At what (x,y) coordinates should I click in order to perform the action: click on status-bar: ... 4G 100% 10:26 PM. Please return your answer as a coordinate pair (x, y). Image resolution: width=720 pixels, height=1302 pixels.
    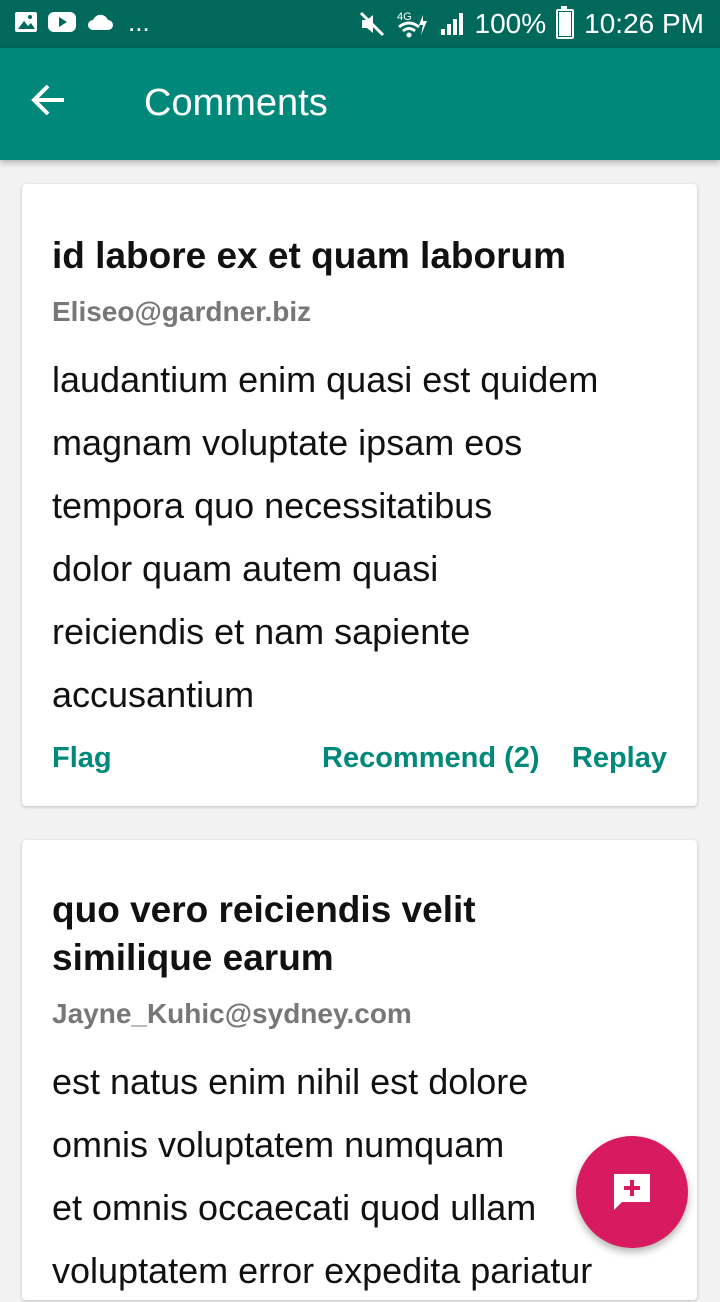
    Looking at the image, I should click on (360, 24).